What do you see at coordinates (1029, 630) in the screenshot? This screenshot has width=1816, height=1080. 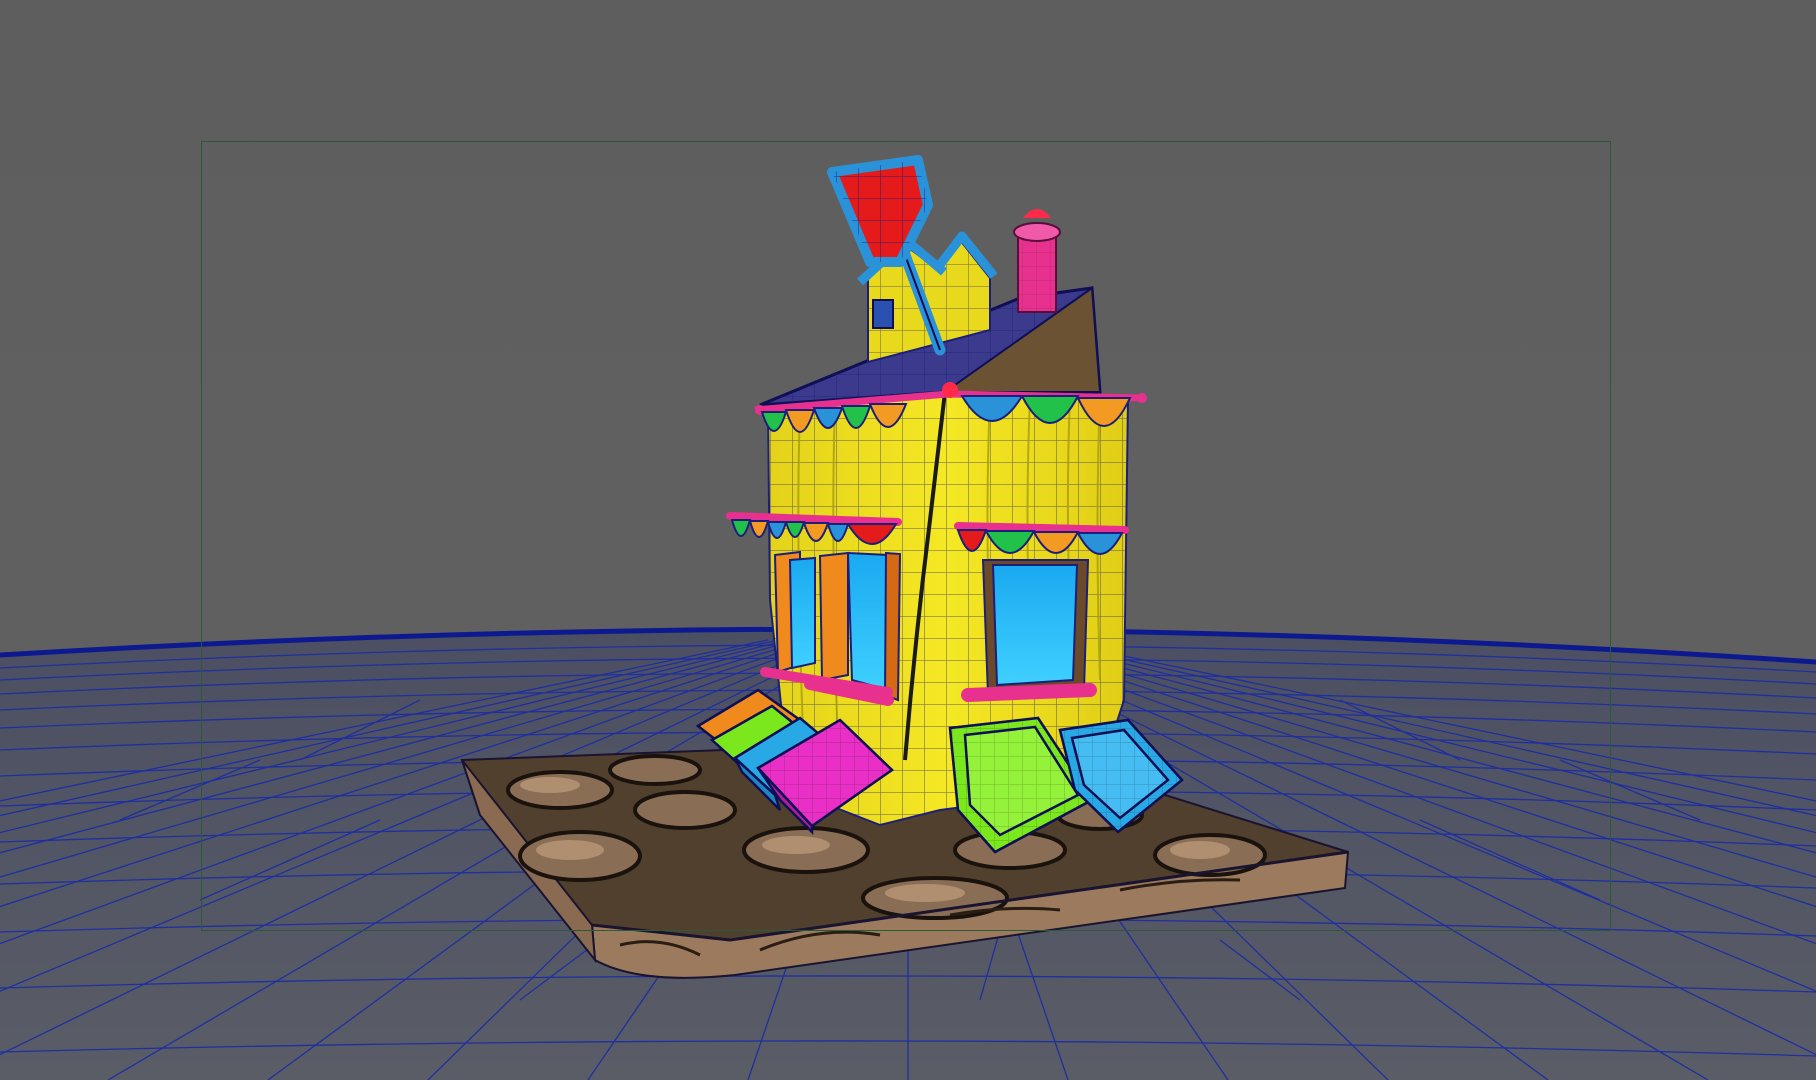 I see `right-window` at bounding box center [1029, 630].